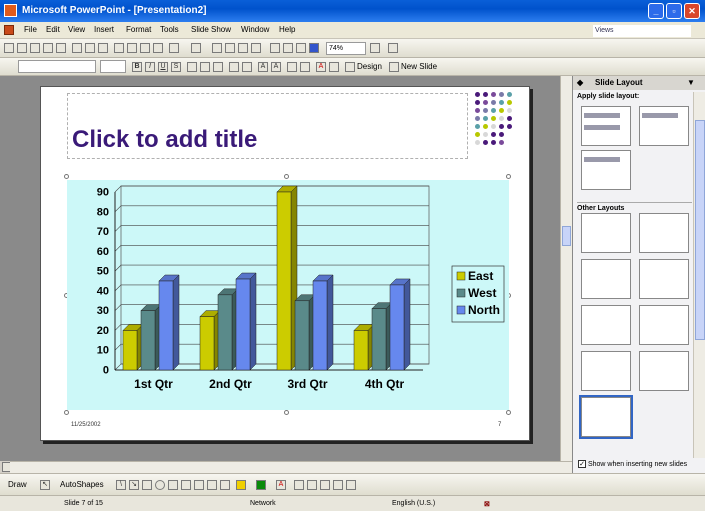  I want to click on dropdown-arrow-icon, so click(375, 48).